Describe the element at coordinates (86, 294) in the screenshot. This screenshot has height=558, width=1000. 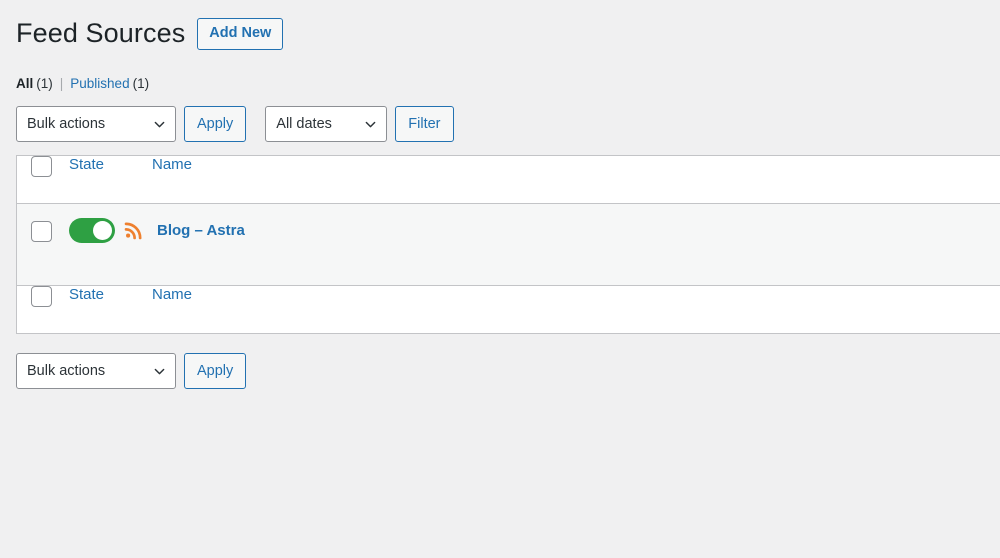
I see `column-footer-state-link: State` at that location.